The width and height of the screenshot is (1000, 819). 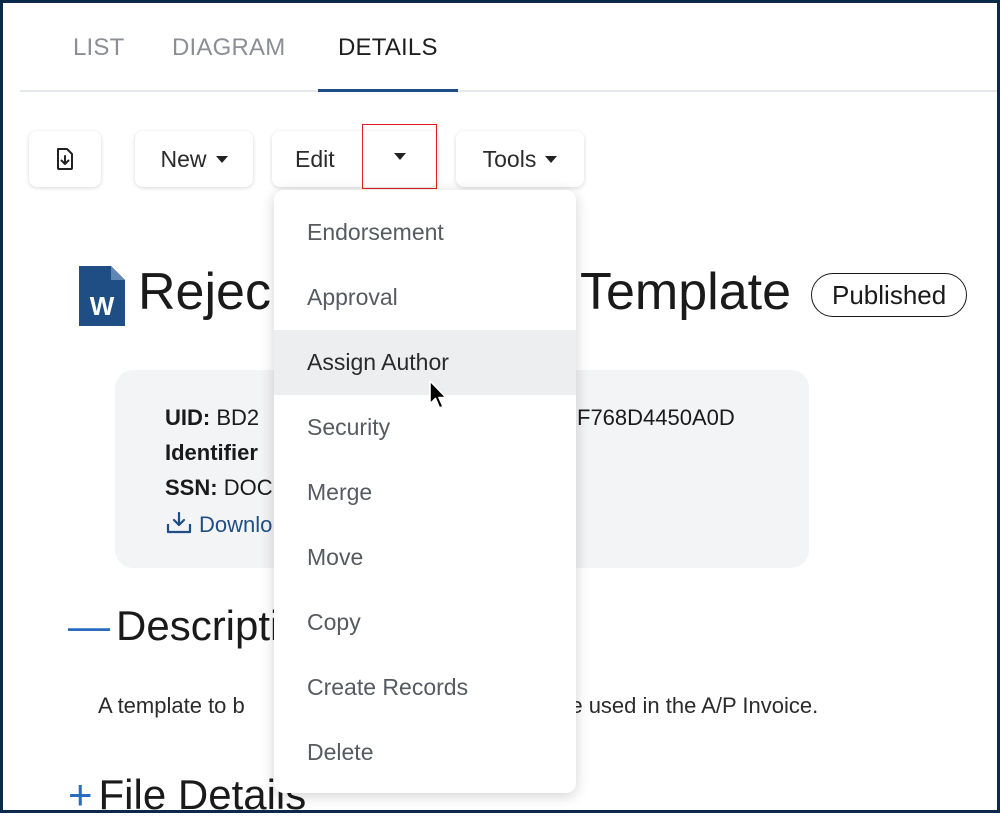 I want to click on menu-item-security: Security, so click(x=425, y=427).